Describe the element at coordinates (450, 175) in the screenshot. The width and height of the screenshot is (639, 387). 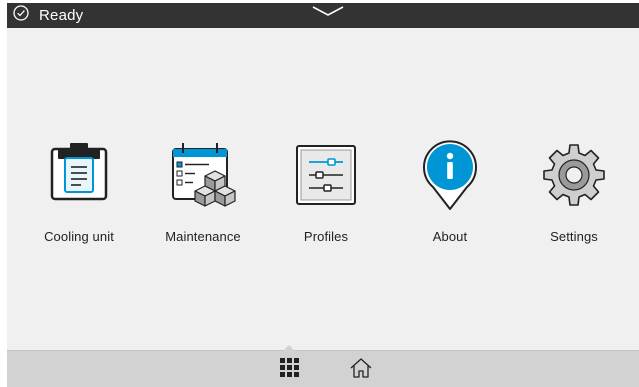
I see `info-pin-icon` at that location.